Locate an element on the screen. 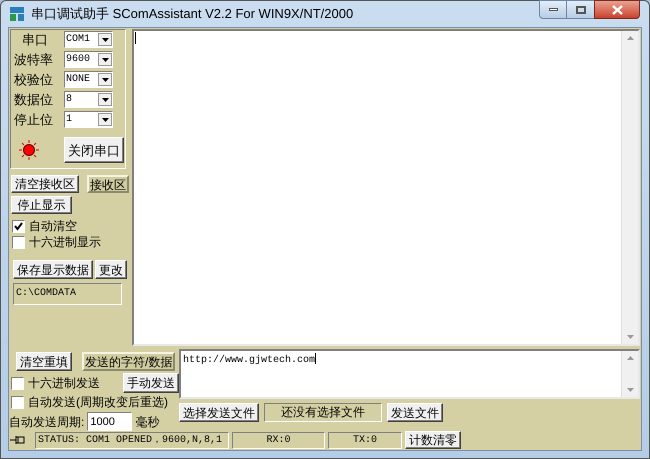 This screenshot has width=650, height=459. setting-label: 校验位 is located at coordinates (34, 79).